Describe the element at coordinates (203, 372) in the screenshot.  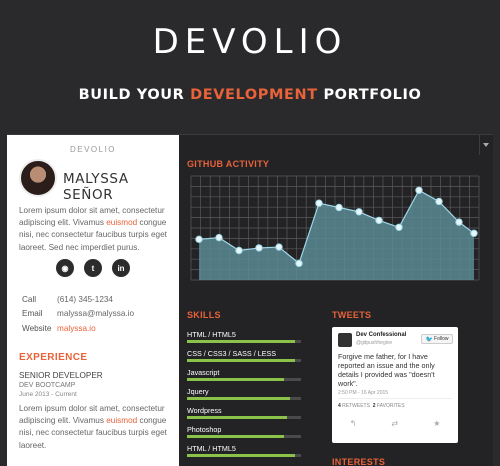
I see `skill-label: Javascript` at that location.